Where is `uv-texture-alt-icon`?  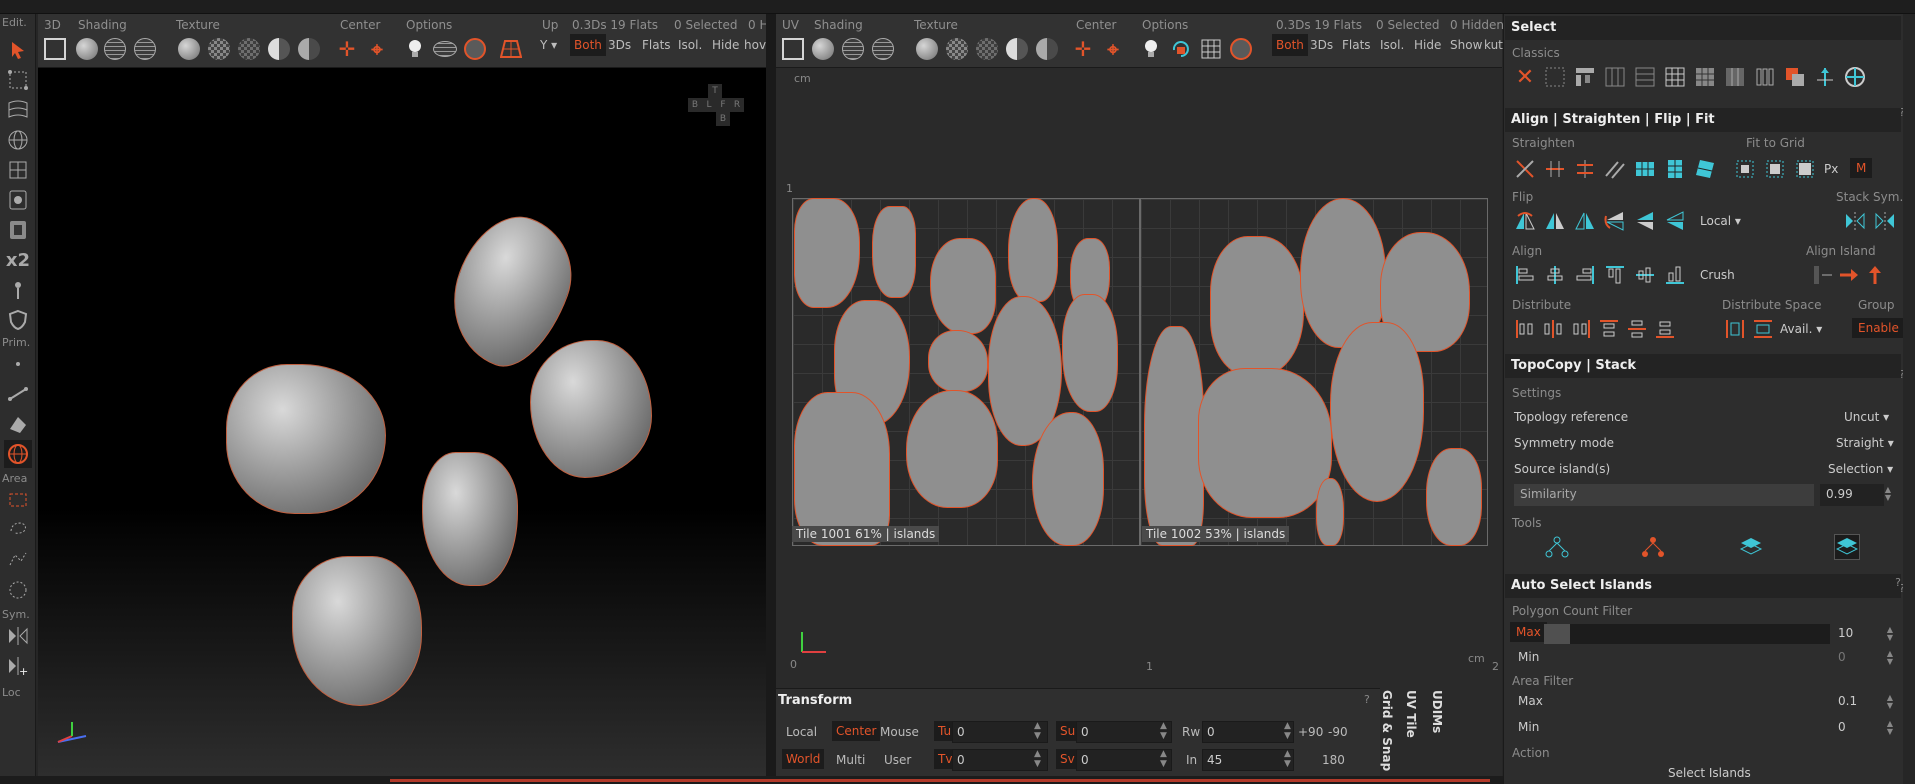
uv-texture-alt-icon is located at coordinates (1047, 49).